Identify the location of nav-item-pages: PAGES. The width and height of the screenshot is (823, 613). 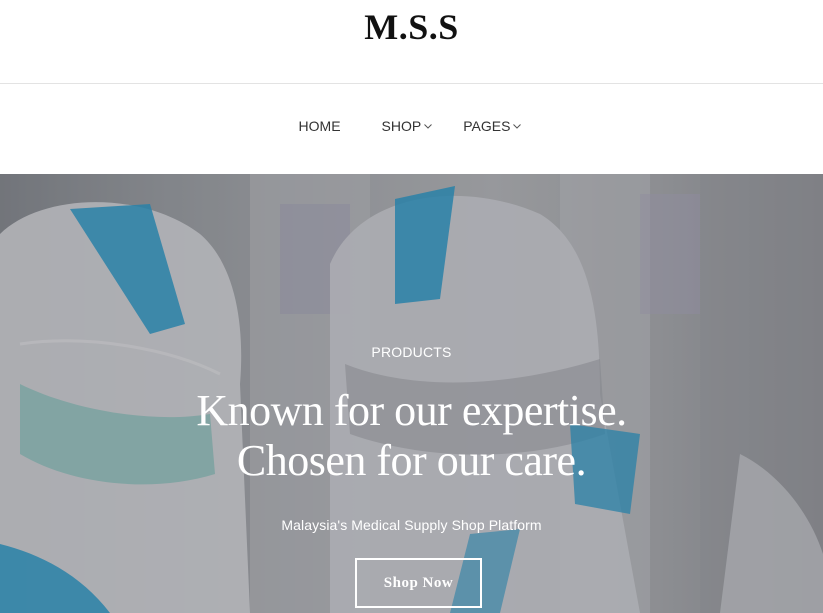
(492, 126).